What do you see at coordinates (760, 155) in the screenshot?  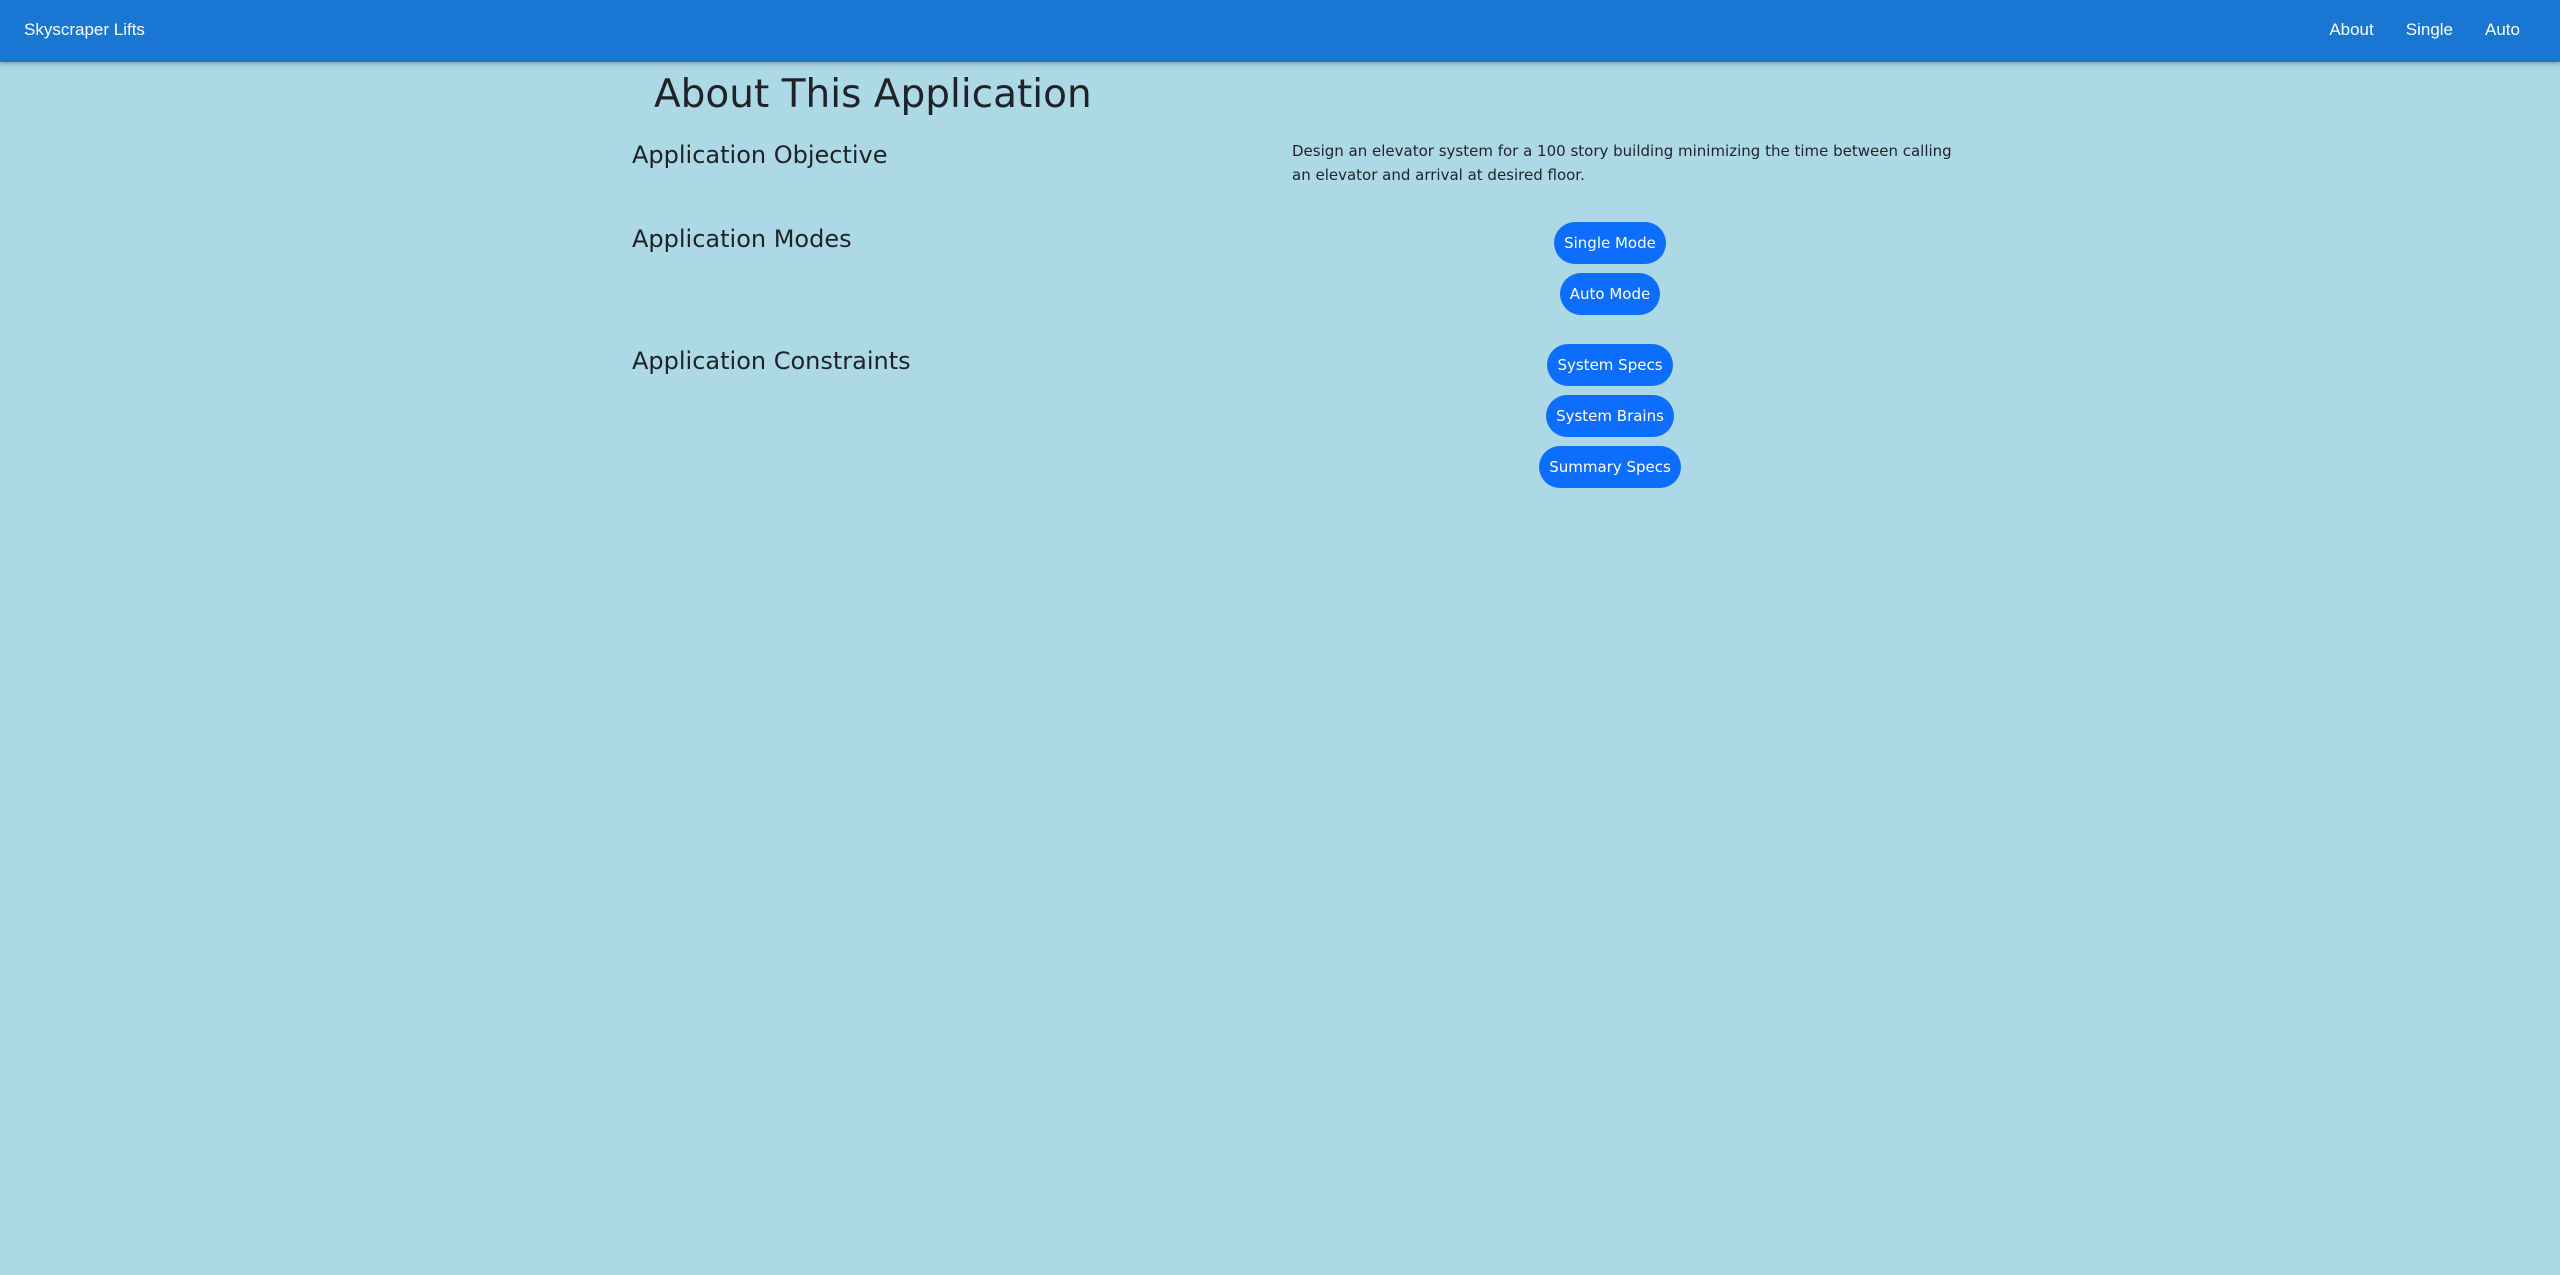 I see `objective-heading: Application Objective` at bounding box center [760, 155].